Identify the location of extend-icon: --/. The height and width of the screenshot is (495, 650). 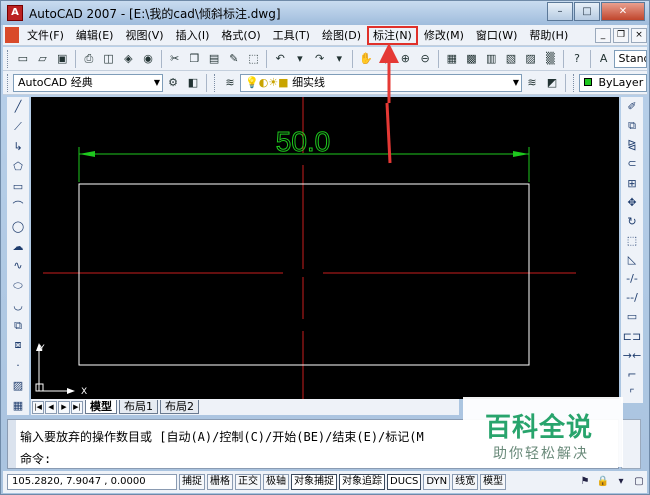
(632, 297).